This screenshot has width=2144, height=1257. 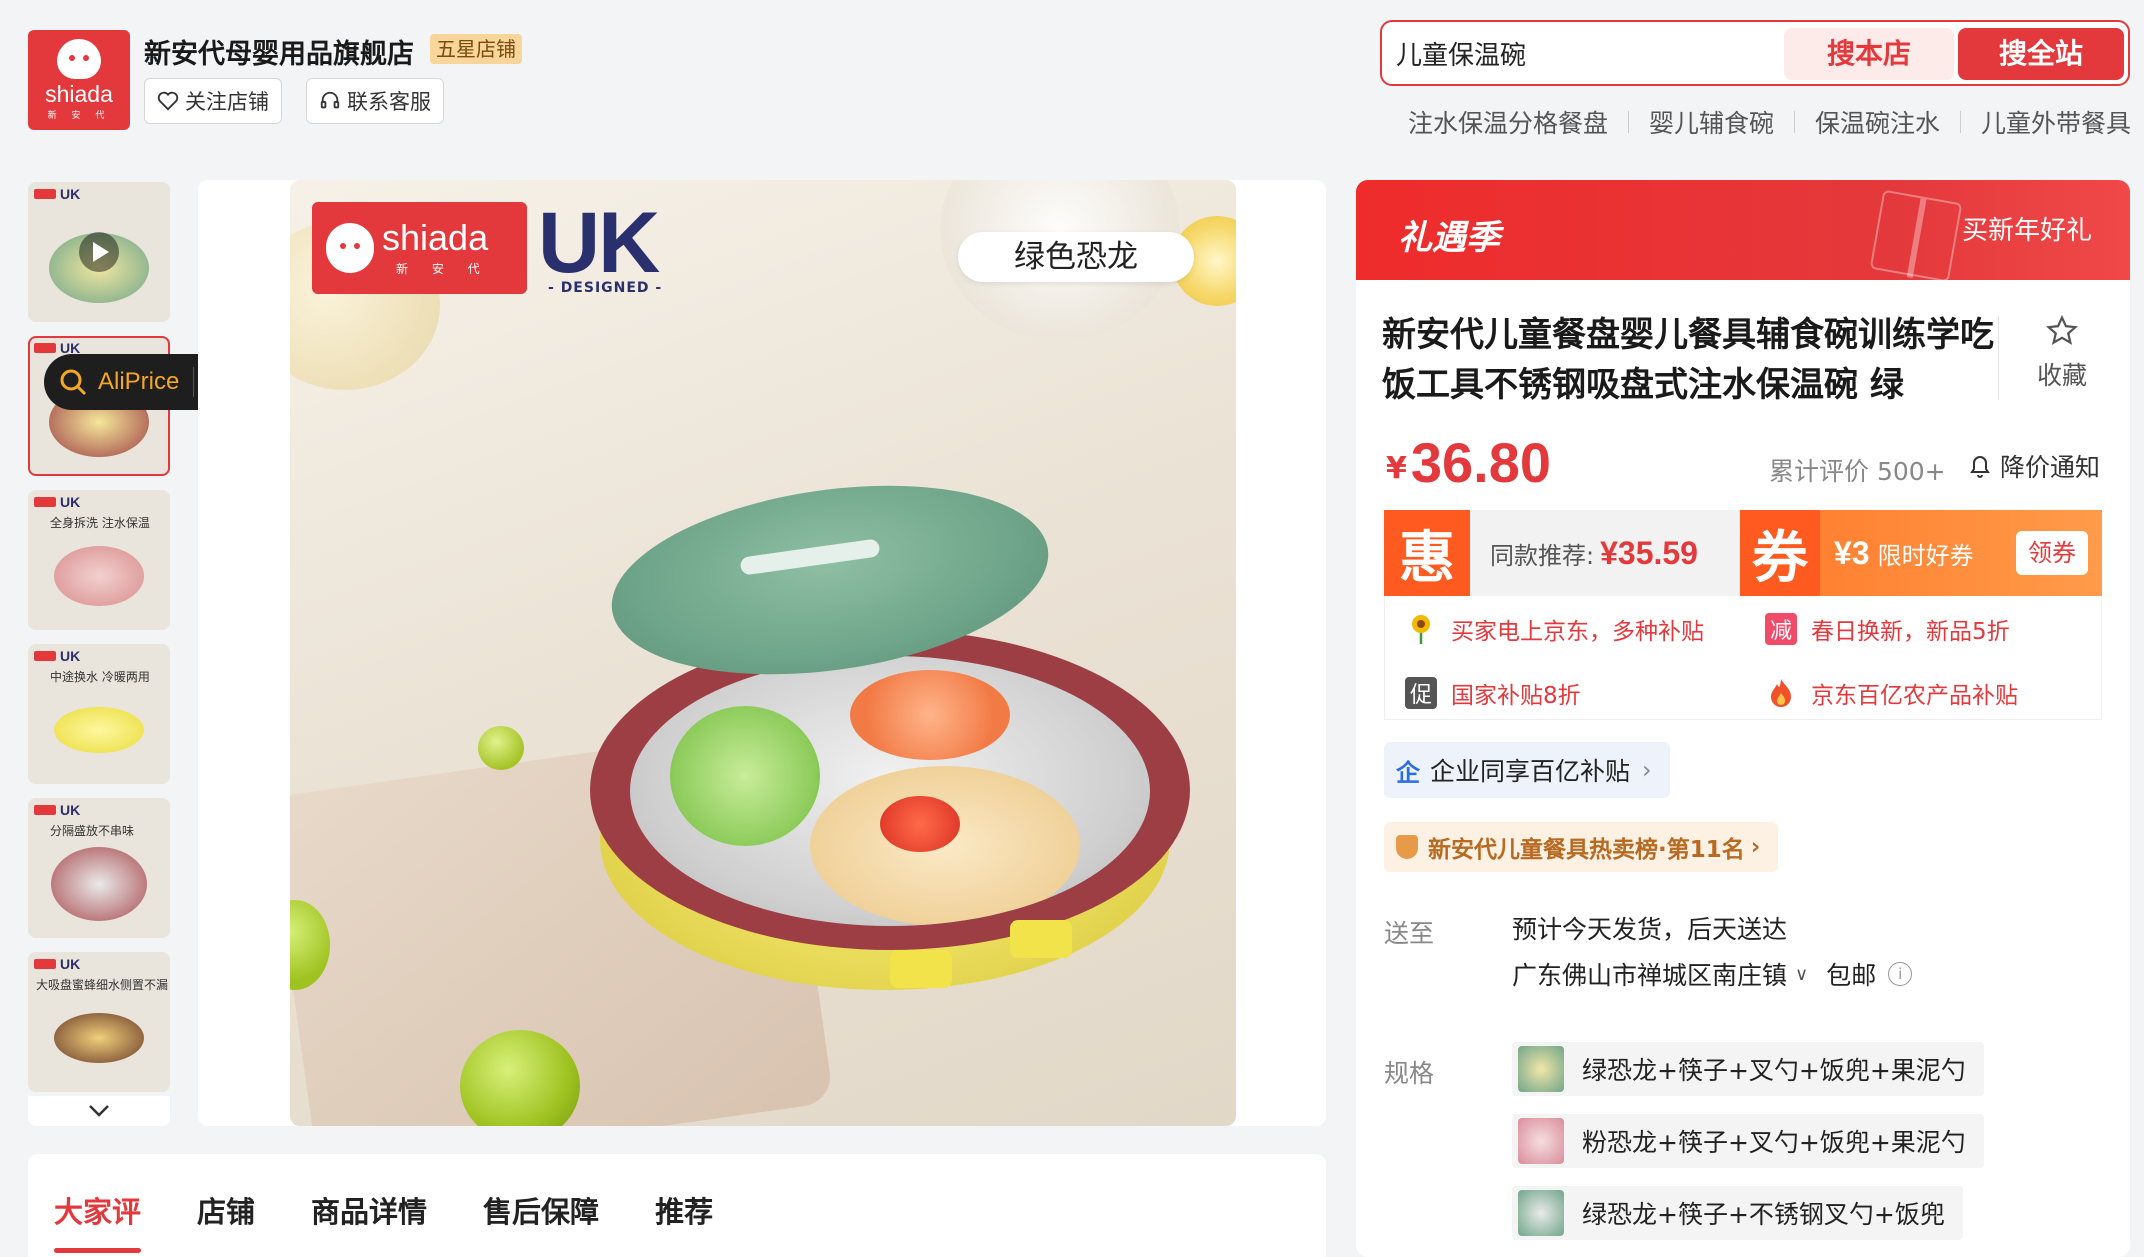 I want to click on similar-deal: 惠 同款推荐: ¥35.59, so click(x=1562, y=553).